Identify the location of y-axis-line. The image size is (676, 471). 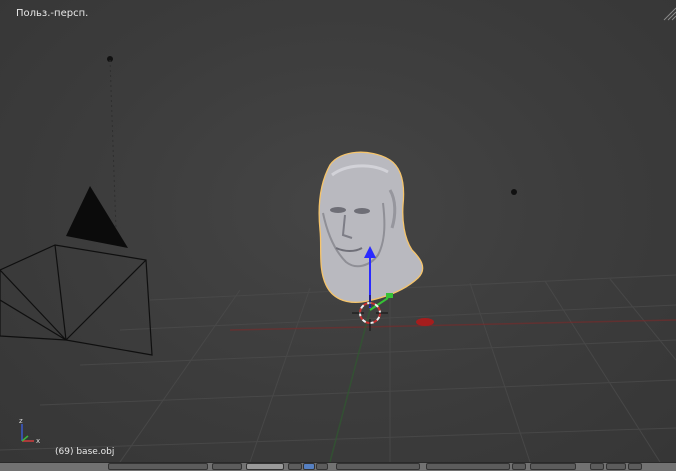
(350, 385).